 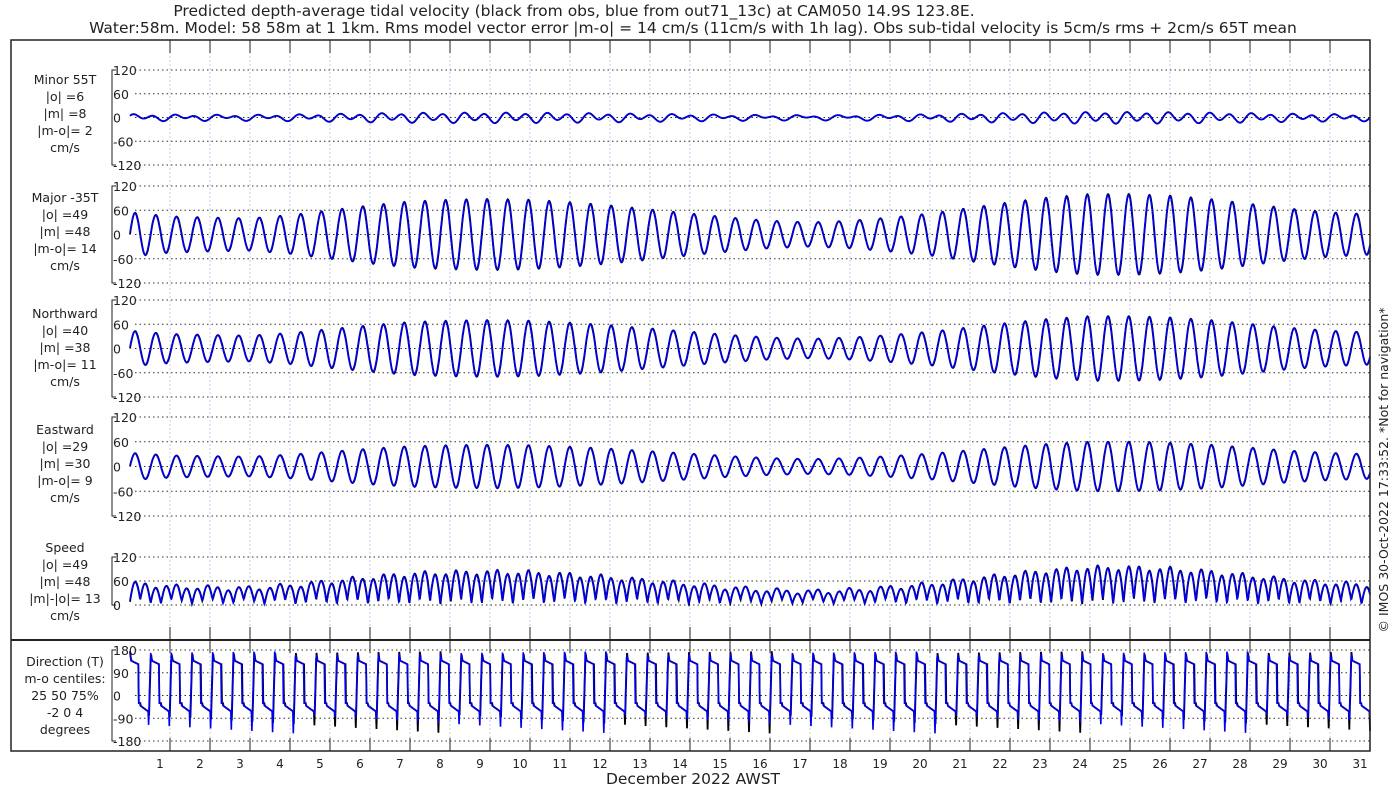 What do you see at coordinates (123, 718) in the screenshot?
I see `y-tick-label: -90` at bounding box center [123, 718].